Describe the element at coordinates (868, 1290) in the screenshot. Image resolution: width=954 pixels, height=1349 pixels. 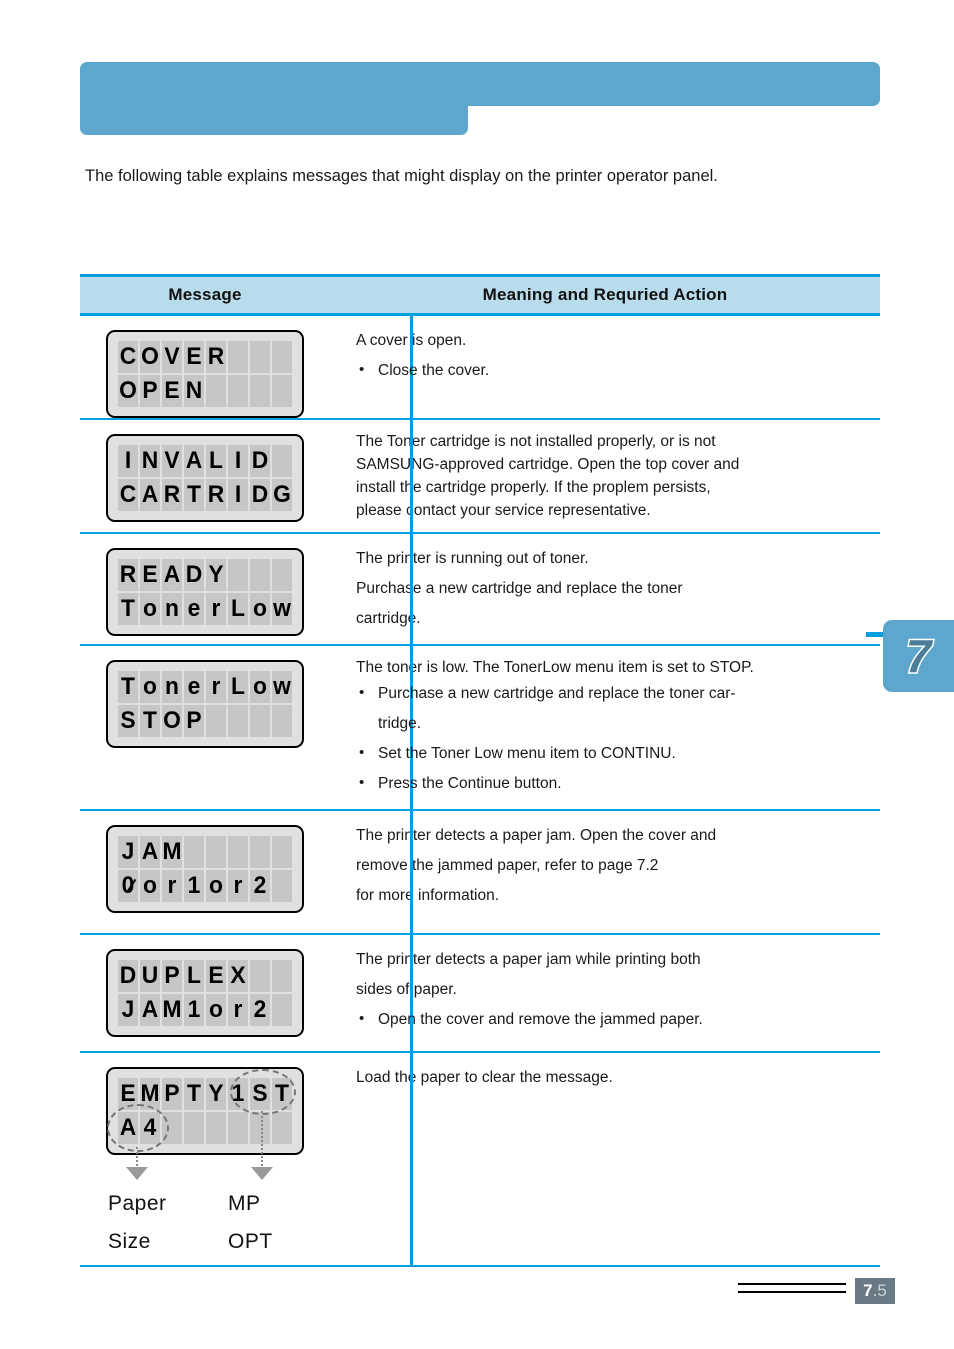
I see `page-number-major: 7` at that location.